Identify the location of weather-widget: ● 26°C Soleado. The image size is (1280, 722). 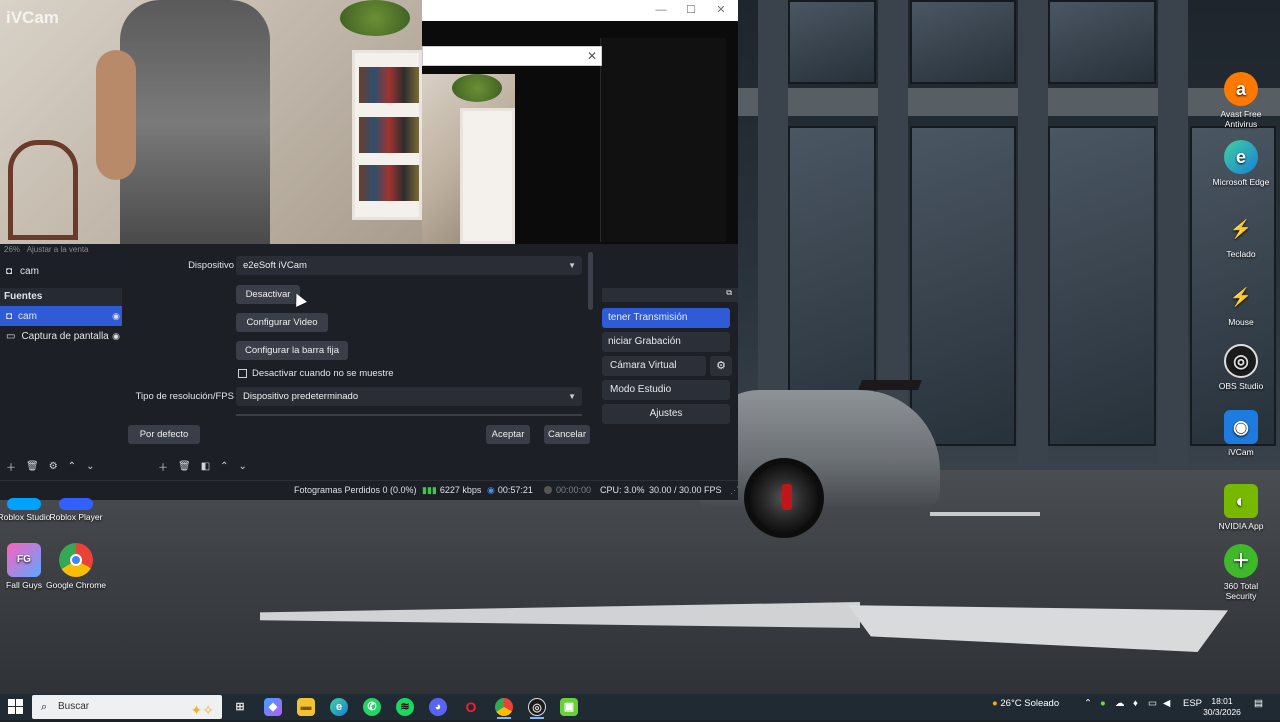
(1025, 703).